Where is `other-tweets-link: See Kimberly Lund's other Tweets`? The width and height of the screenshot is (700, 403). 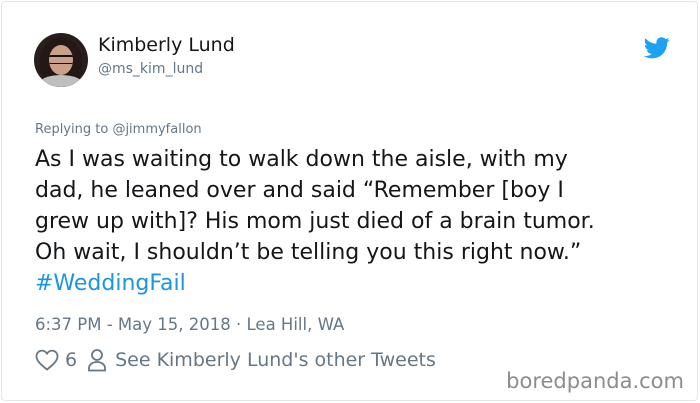 other-tweets-link: See Kimberly Lund's other Tweets is located at coordinates (275, 360).